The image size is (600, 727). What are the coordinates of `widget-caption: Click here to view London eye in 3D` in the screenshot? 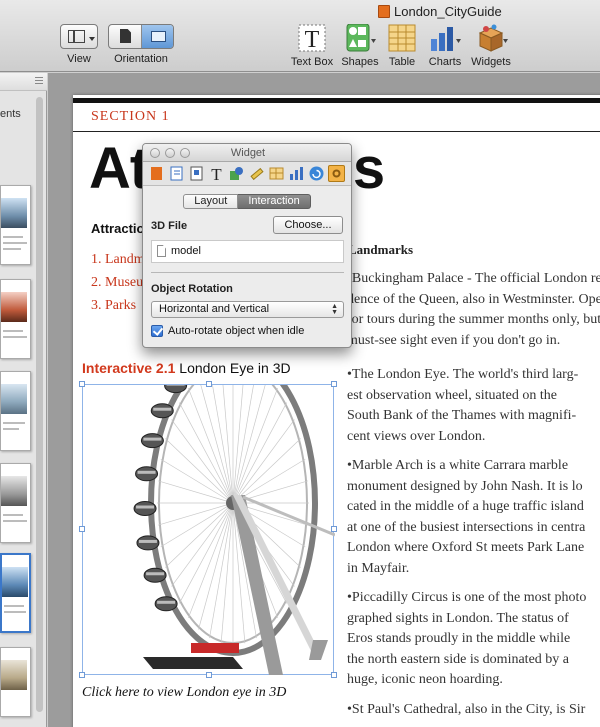 It's located at (184, 693).